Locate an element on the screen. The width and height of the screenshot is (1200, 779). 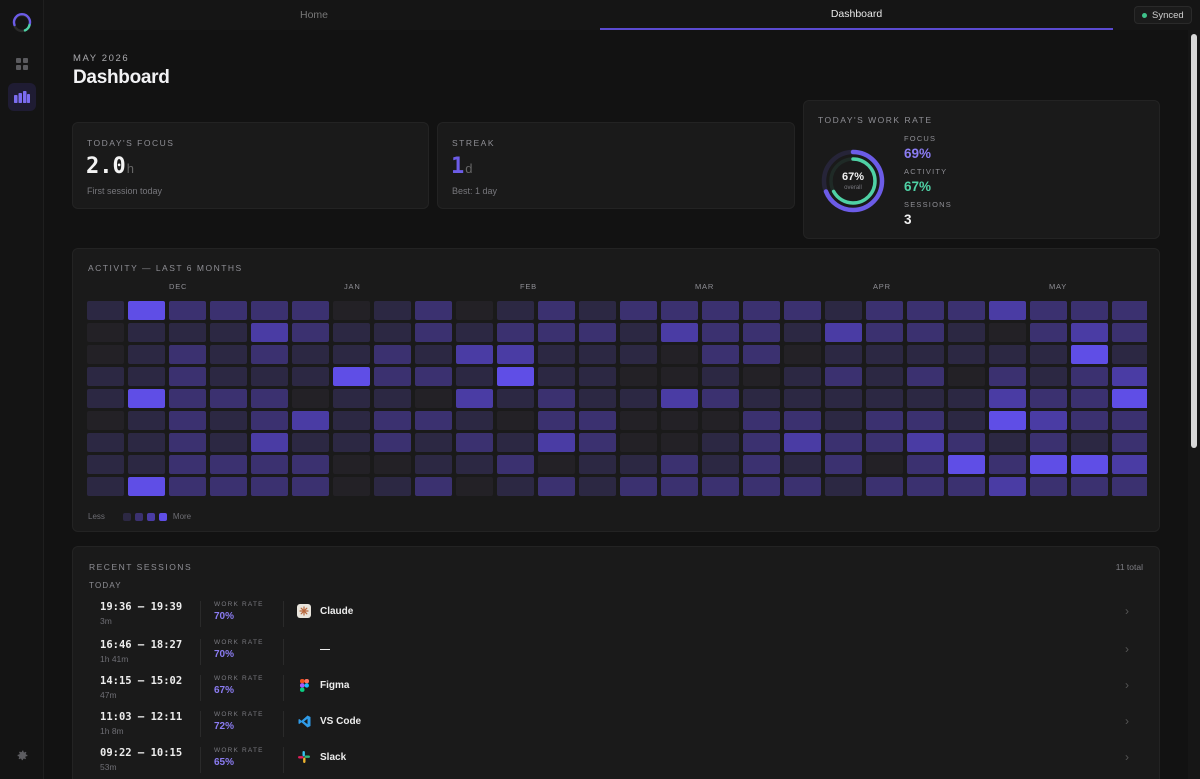
scrollbar-thumb is located at coordinates (1194, 241).